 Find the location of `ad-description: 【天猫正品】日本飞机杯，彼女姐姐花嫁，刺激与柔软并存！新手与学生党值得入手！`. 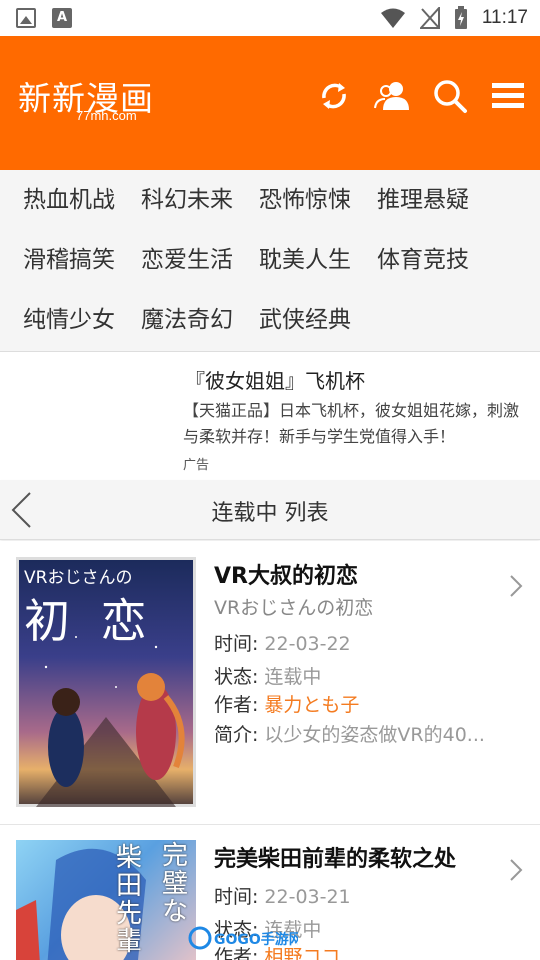

ad-description: 【天猫正品】日本飞机杯，彼女姐姐花嫁，刺激与柔软并存！新手与学生党值得入手！ is located at coordinates (358, 424).